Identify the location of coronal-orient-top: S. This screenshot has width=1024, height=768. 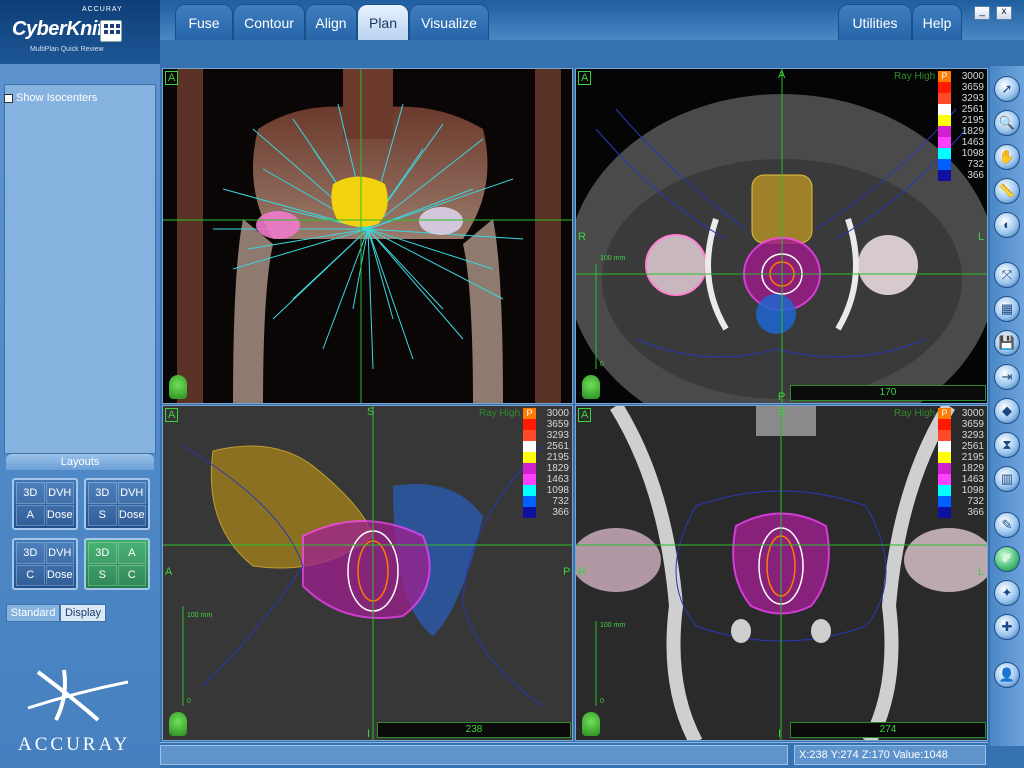
(782, 412).